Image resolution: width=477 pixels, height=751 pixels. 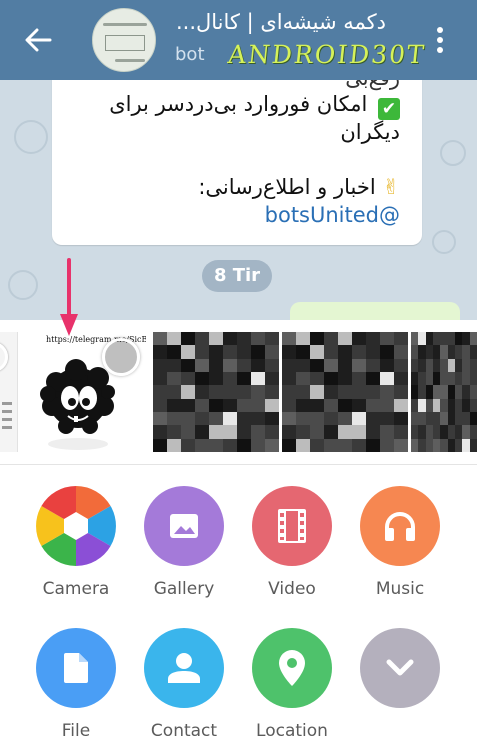 I want to click on attach-music-button: Music, so click(x=400, y=542).